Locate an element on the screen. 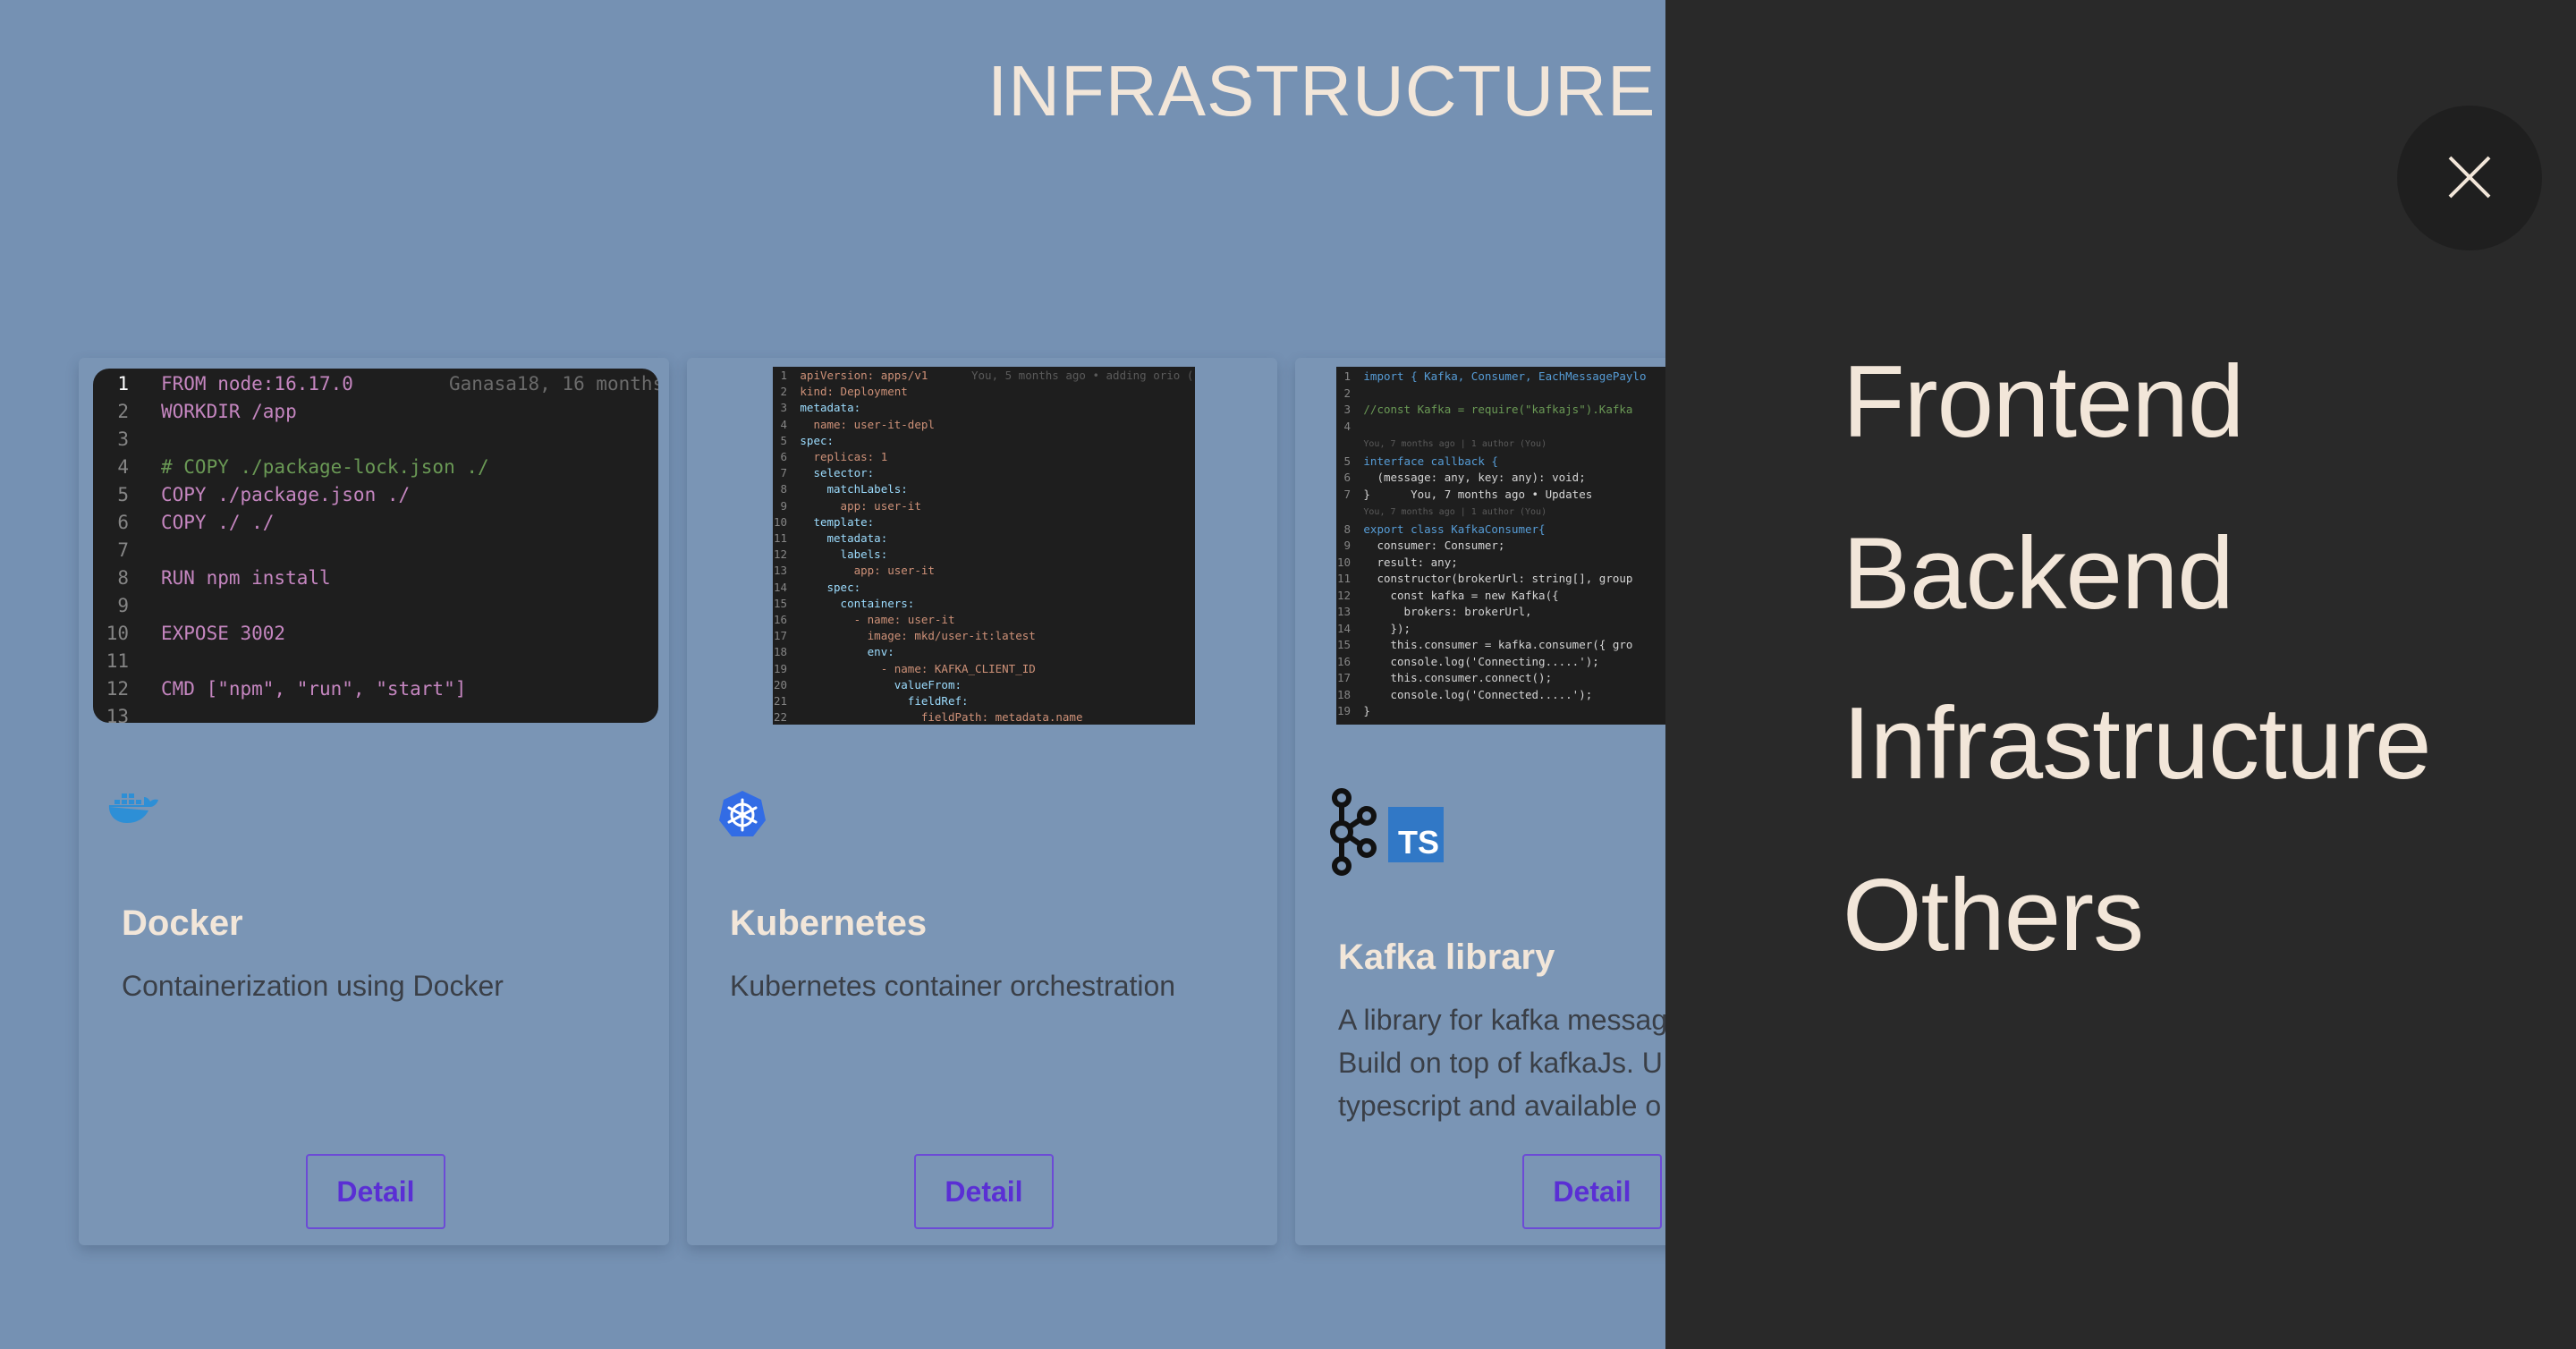  code-text: constructor(brokerUrl: string[], group is located at coordinates (1498, 578).